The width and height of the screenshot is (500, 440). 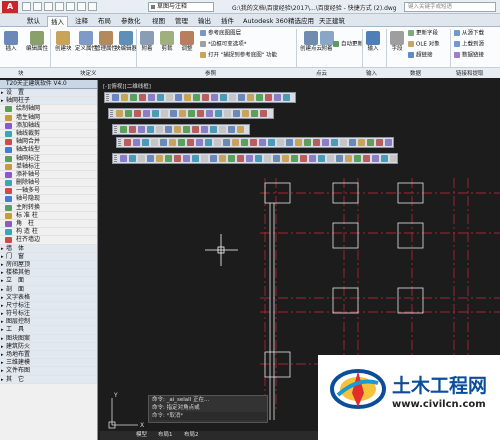 I want to click on tab-insert: 插入, so click(x=57, y=21).